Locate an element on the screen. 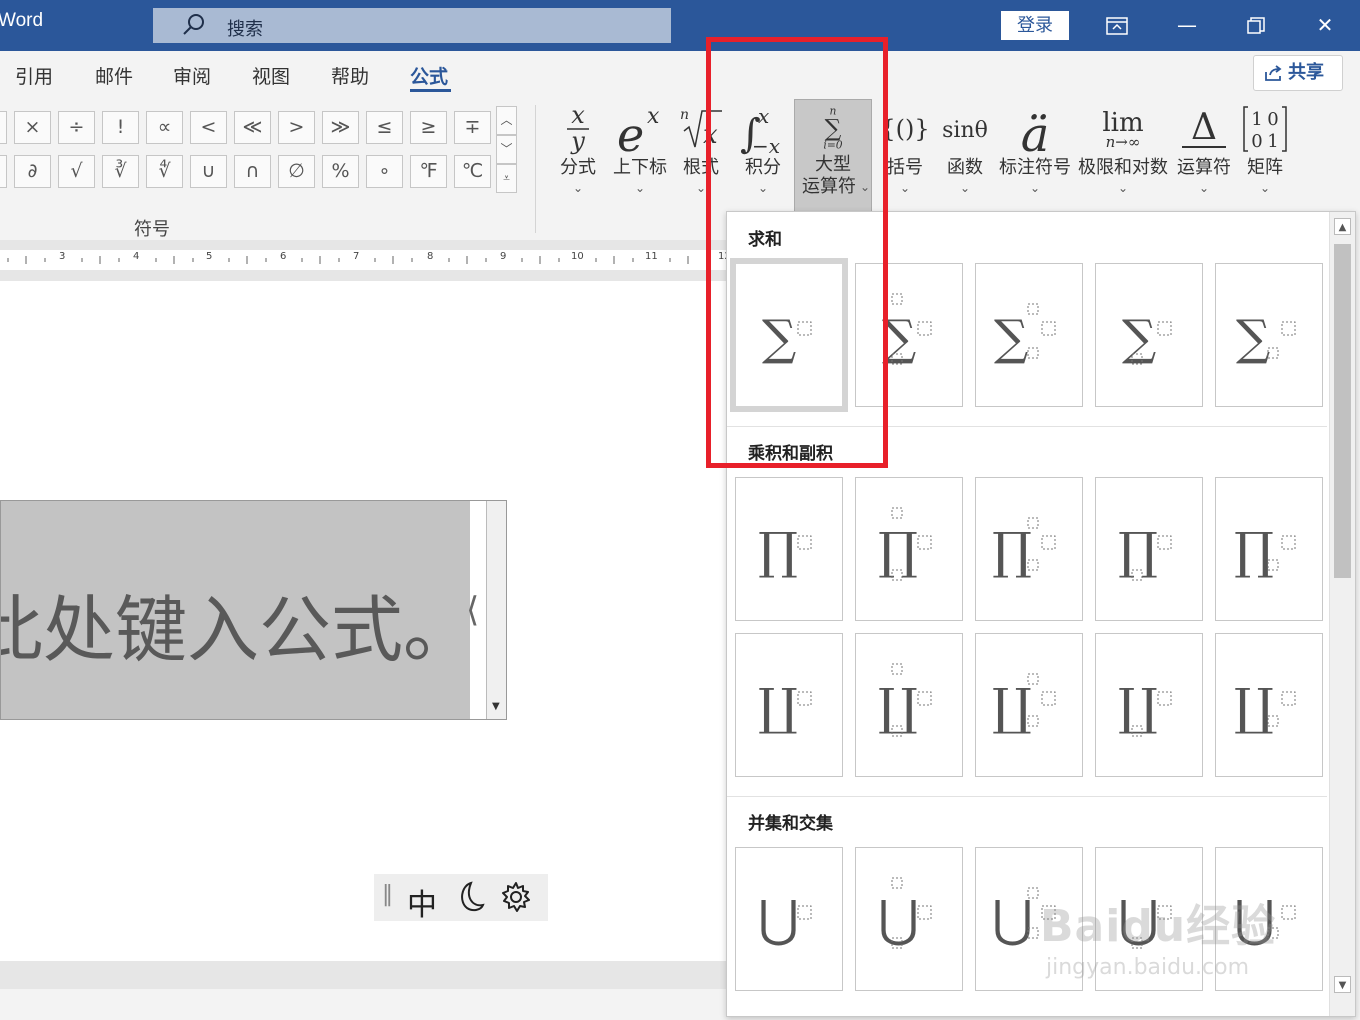  tab-view: 视图 is located at coordinates (271, 75).